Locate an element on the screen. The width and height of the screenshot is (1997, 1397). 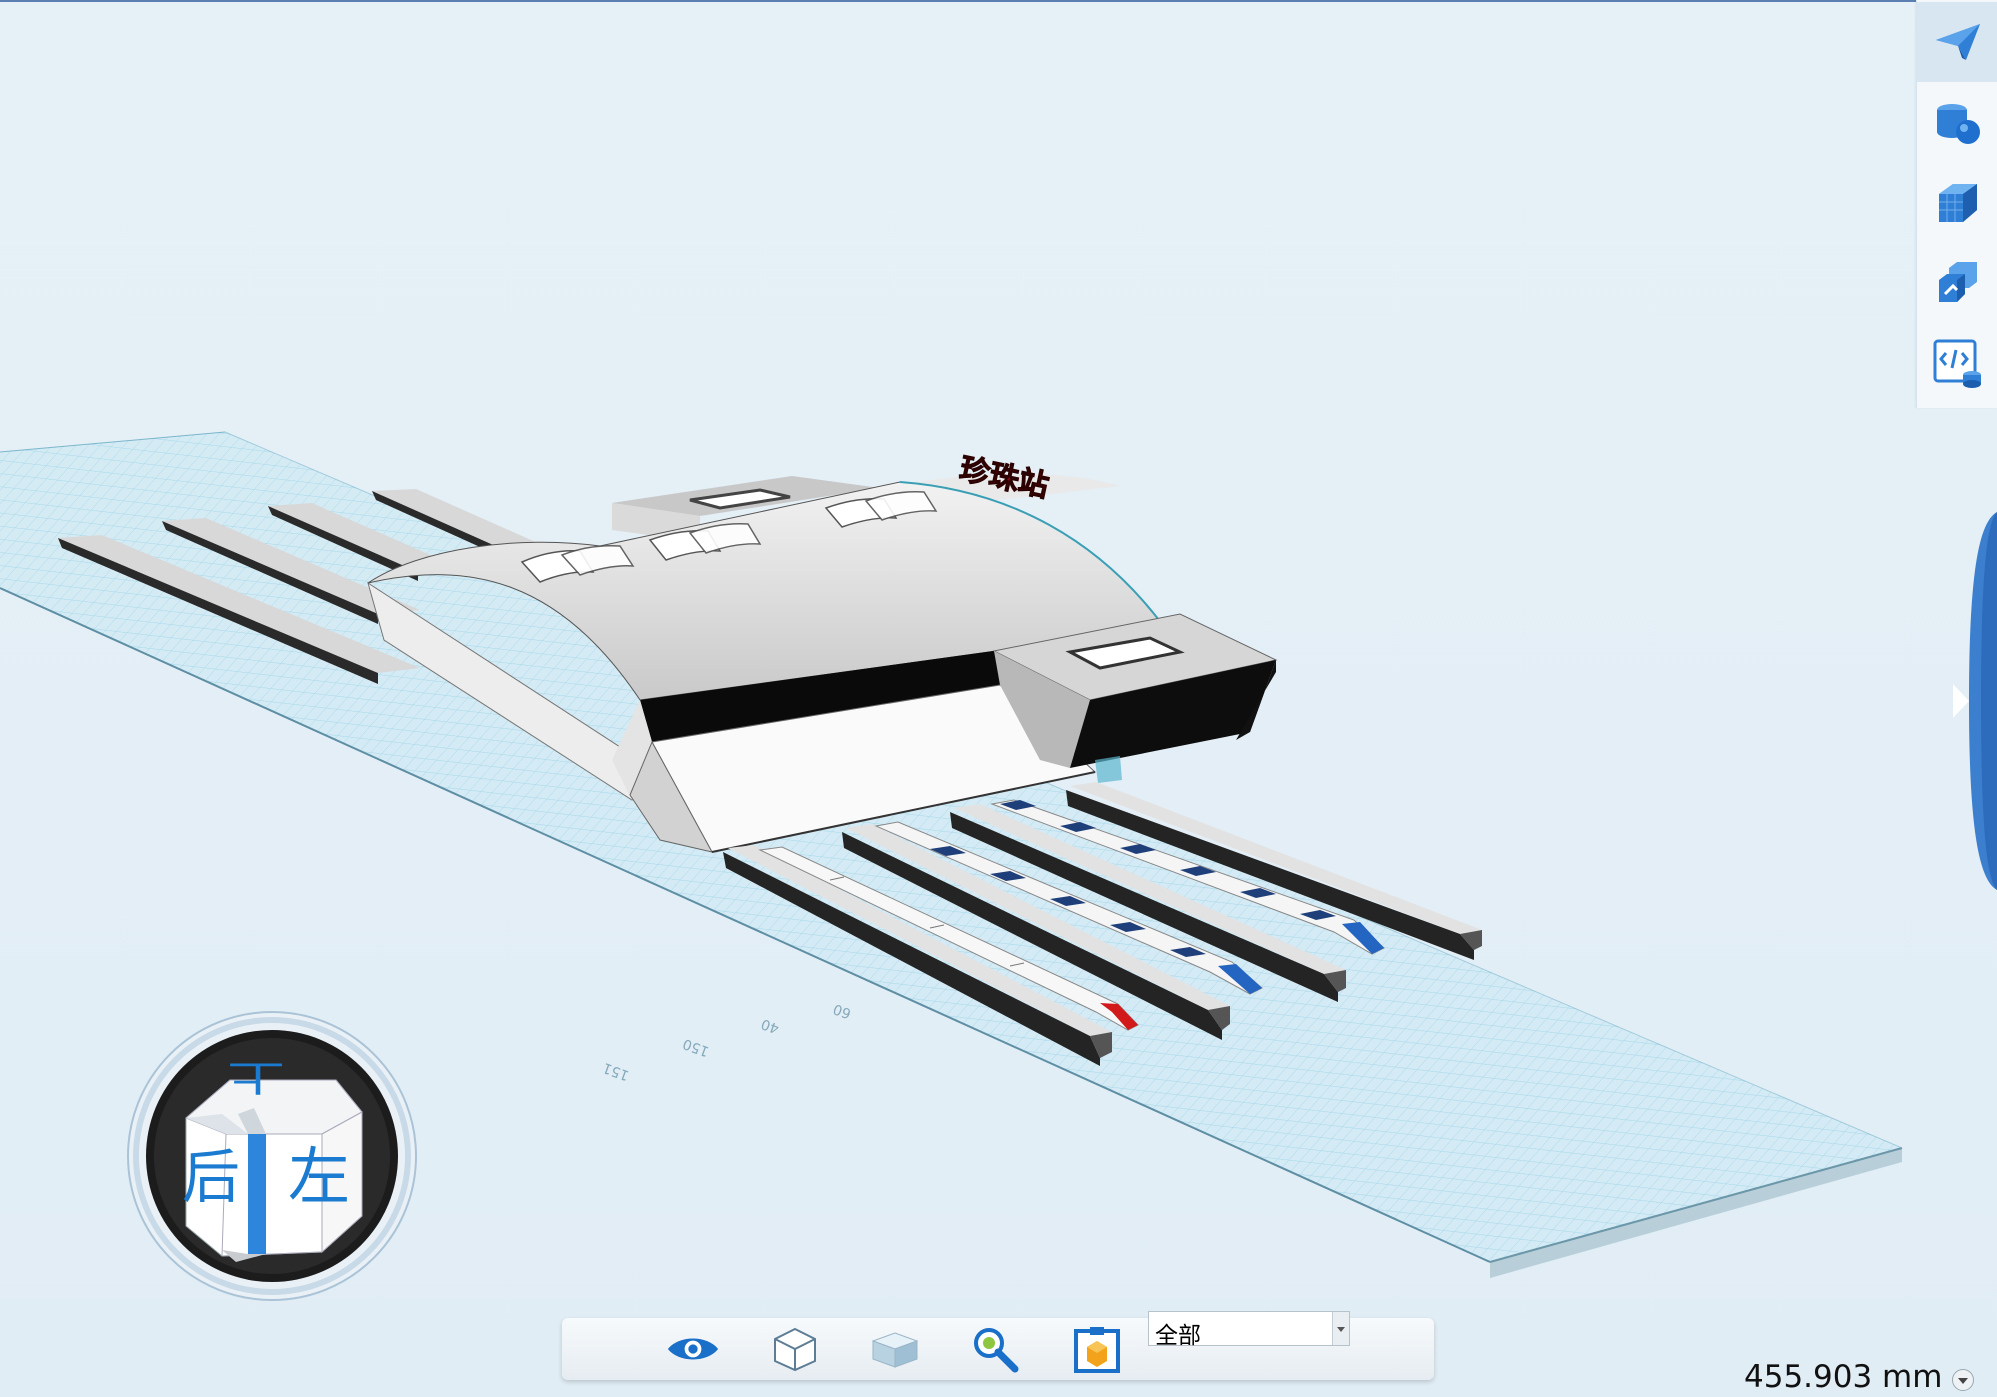
cube-face-top: 上 is located at coordinates (256, 1076).